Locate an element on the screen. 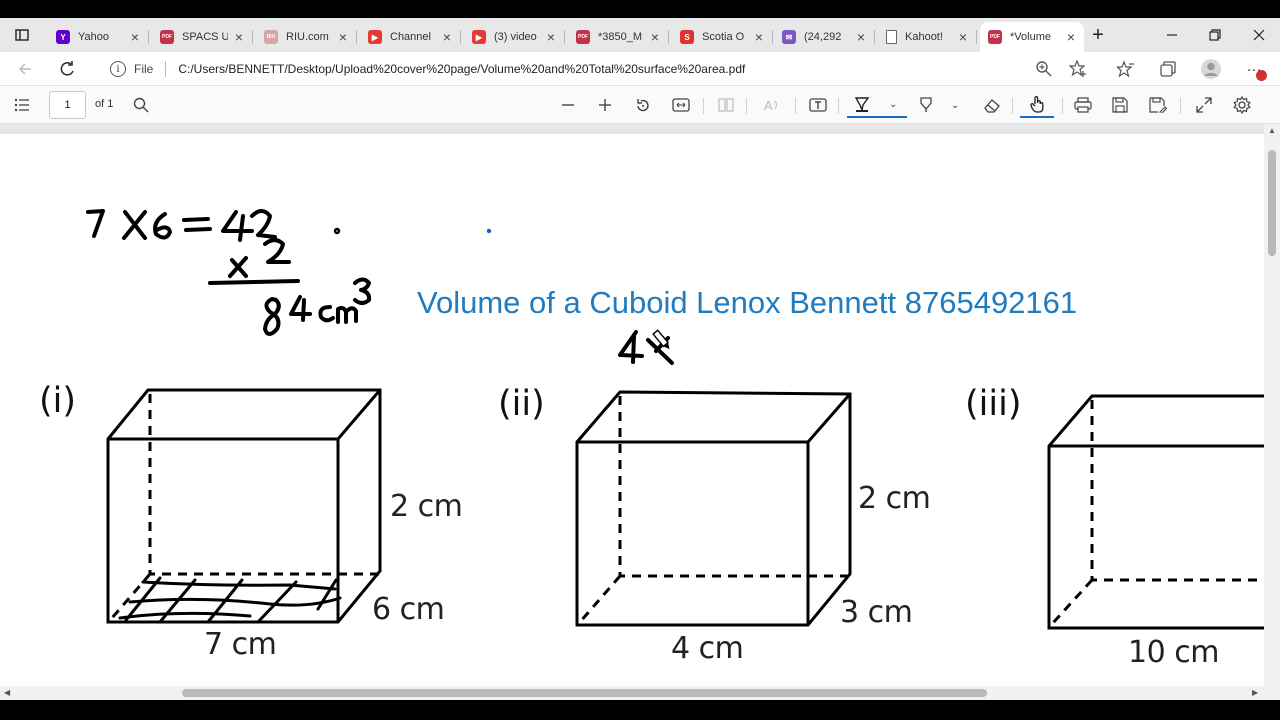  tab-4: ▶ Channel × is located at coordinates (410, 37).